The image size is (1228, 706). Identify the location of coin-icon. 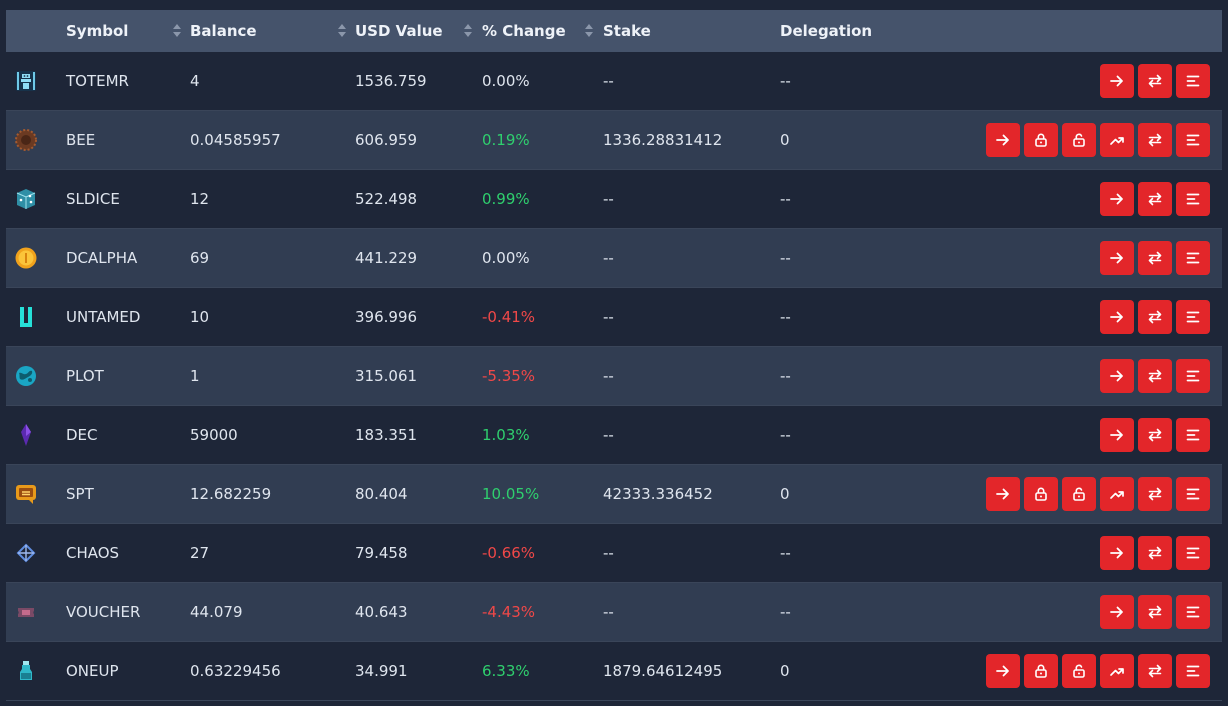
(26, 258).